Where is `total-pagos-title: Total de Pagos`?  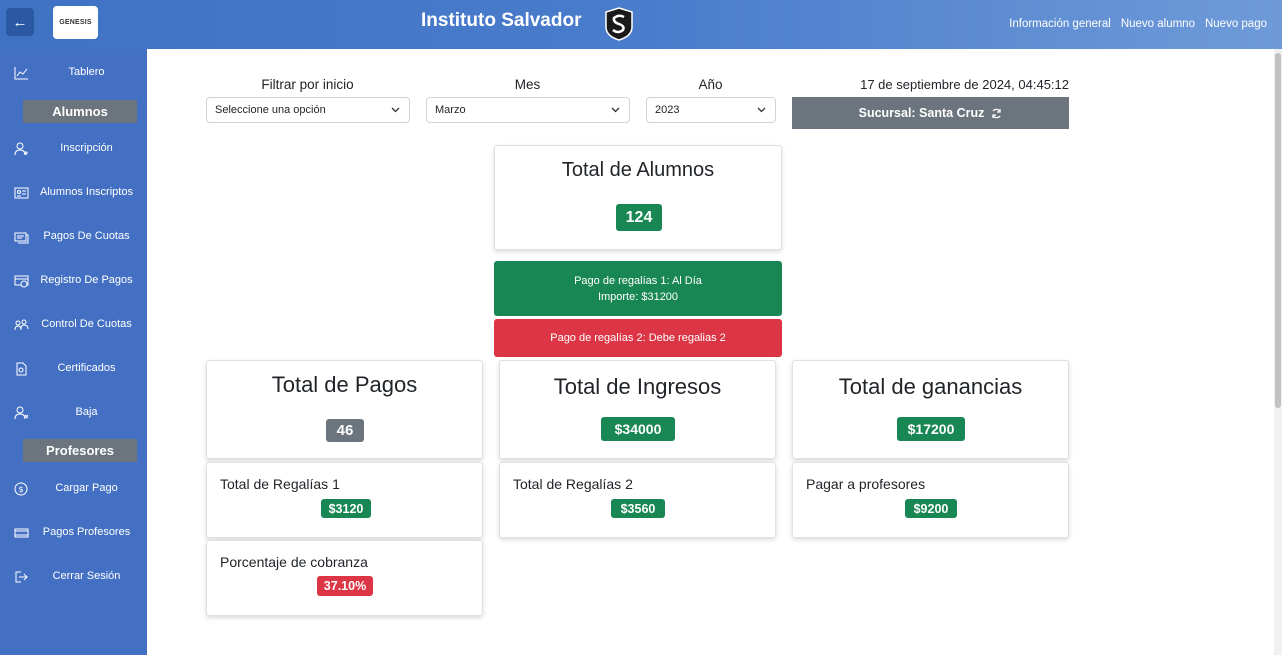
total-pagos-title: Total de Pagos is located at coordinates (344, 384).